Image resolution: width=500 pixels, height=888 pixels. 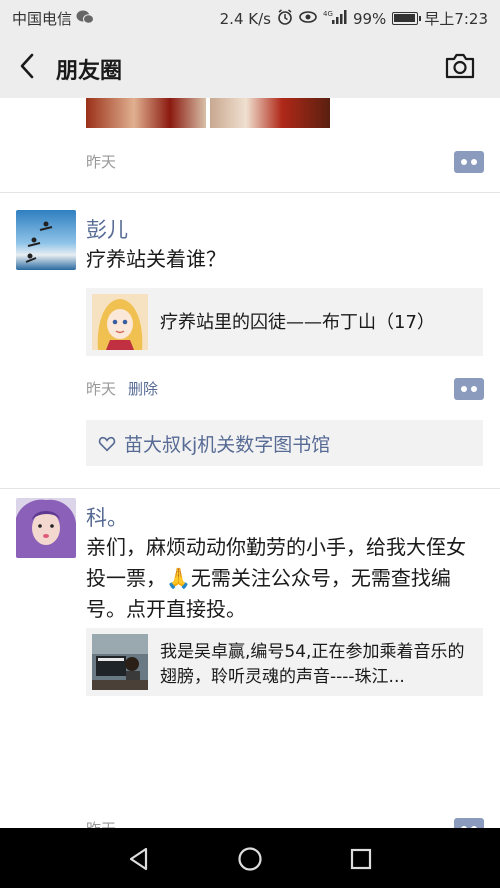 I want to click on status-bar: 中国电信 2.4 K/s 4G 99% 早上7:23, so click(x=250, y=18).